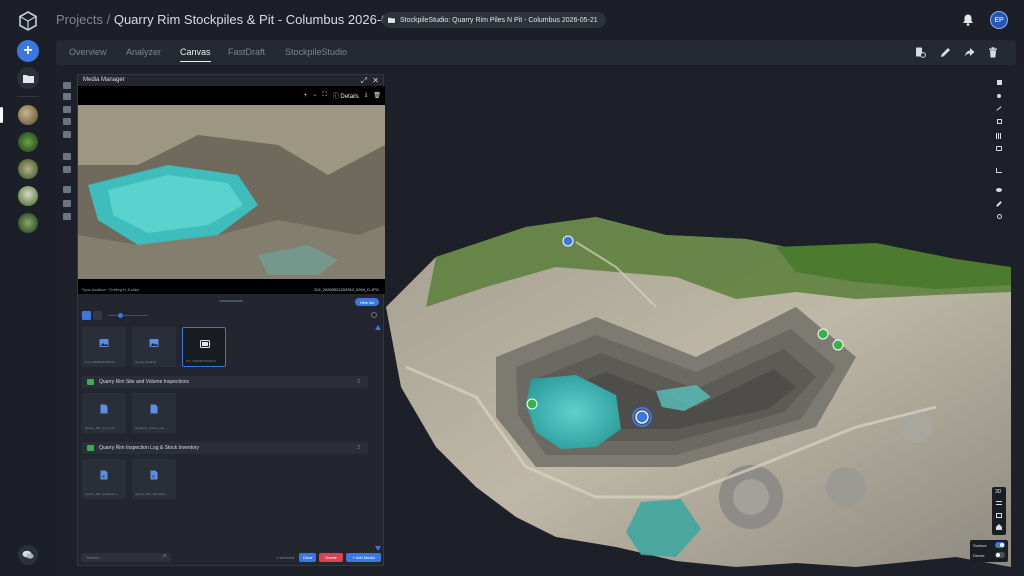 Image resolution: width=1024 pixels, height=576 pixels. What do you see at coordinates (88, 52) in the screenshot?
I see `tab-overview: Overview` at bounding box center [88, 52].